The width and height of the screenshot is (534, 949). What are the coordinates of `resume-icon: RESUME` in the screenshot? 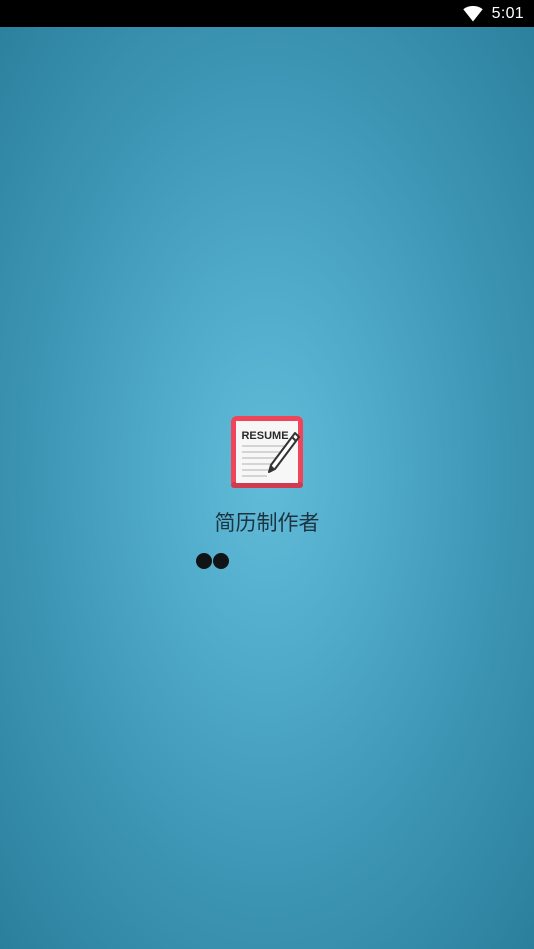 It's located at (267, 452).